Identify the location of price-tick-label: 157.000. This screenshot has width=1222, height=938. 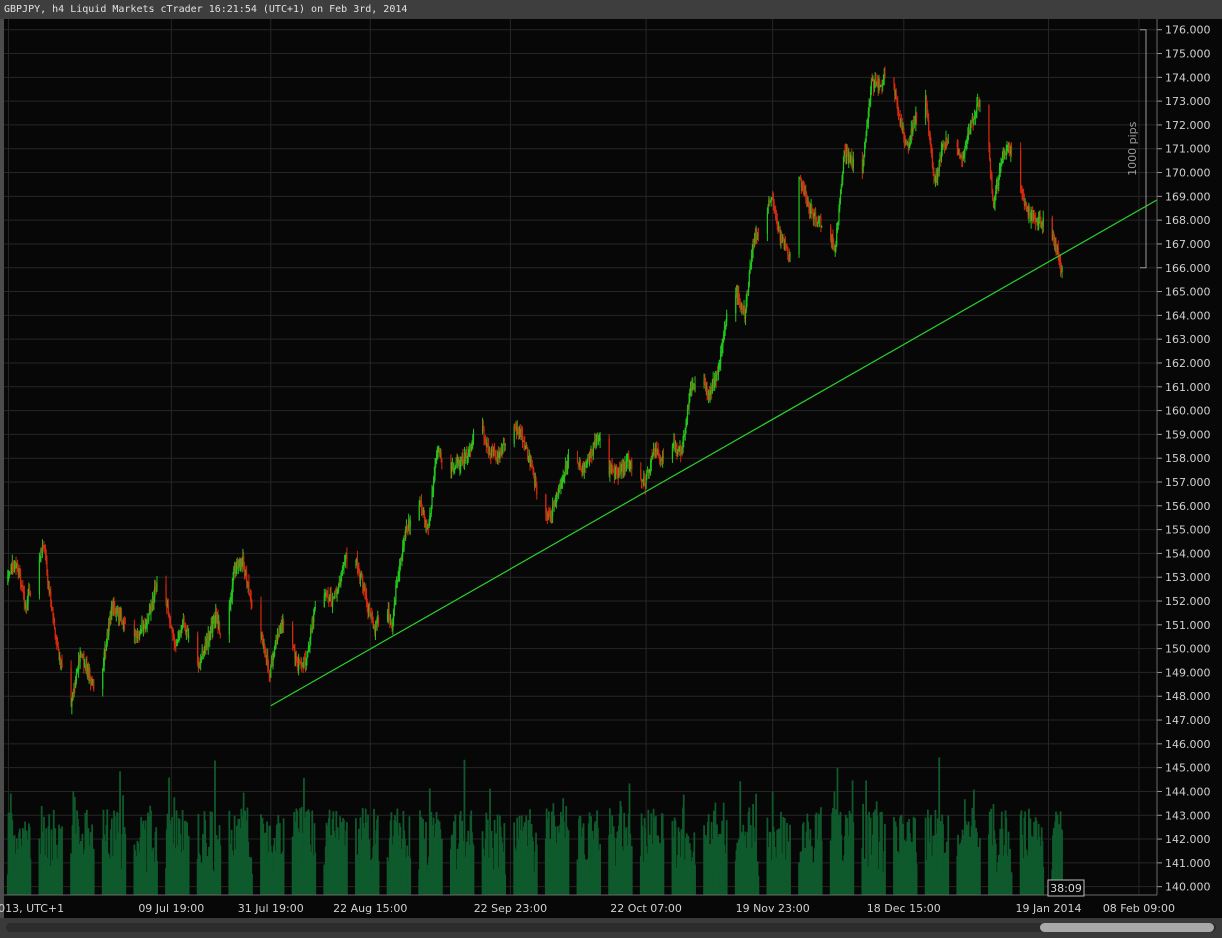
(1188, 482).